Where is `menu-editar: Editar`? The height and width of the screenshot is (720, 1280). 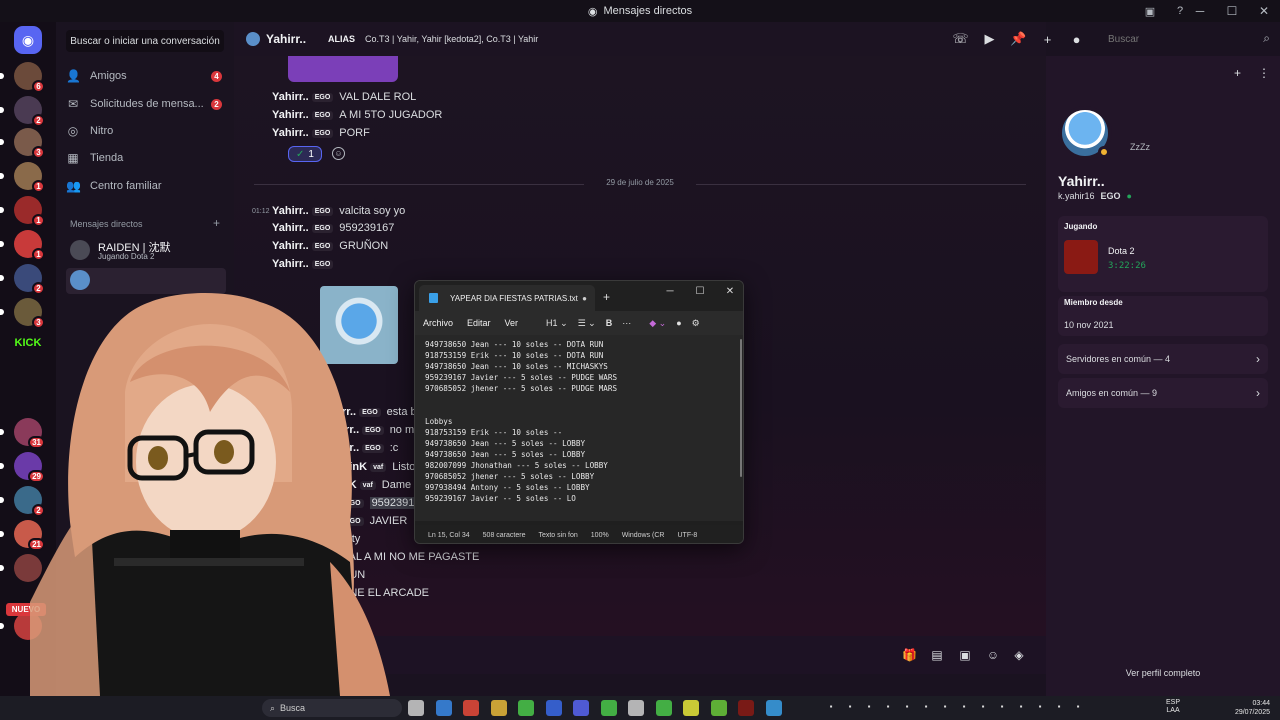 menu-editar: Editar is located at coordinates (479, 323).